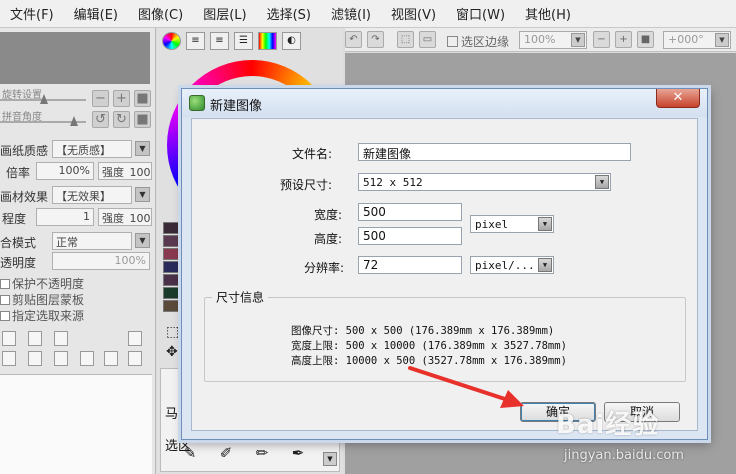  What do you see at coordinates (76, 424) in the screenshot?
I see `layer-list` at bounding box center [76, 424].